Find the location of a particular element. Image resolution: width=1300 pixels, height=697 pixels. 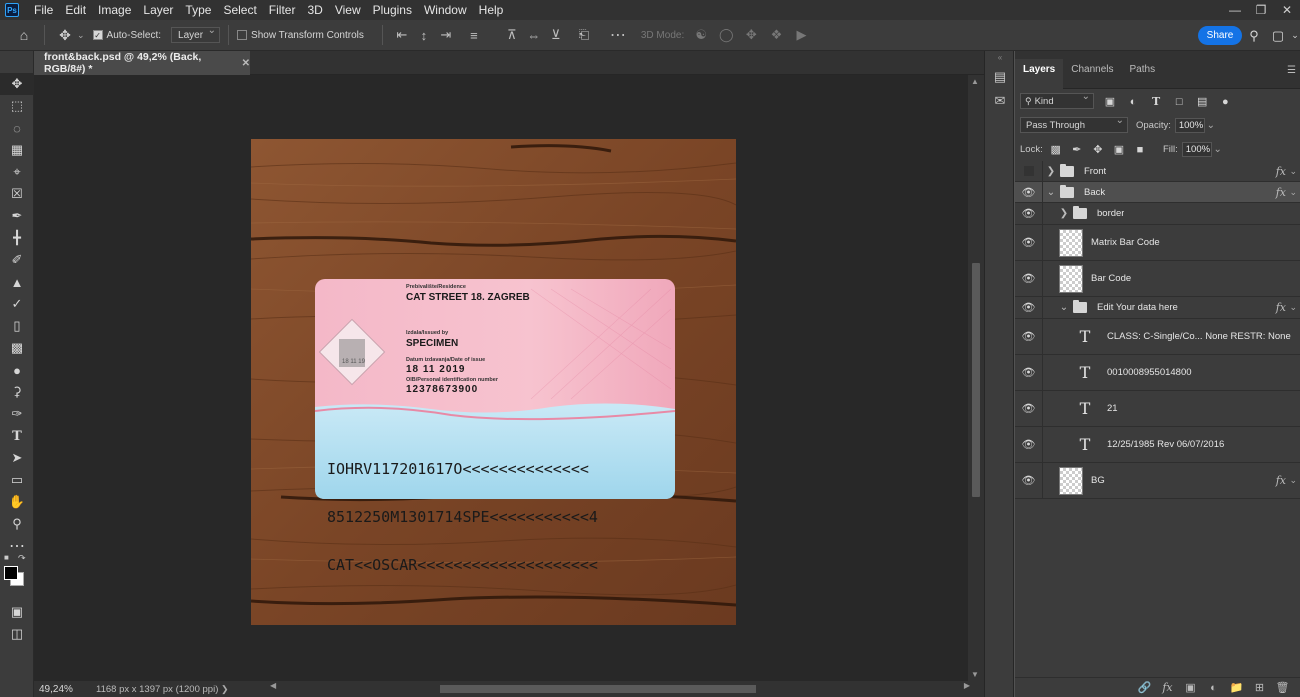

status-menu-icon: ❯ is located at coordinates (225, 689).